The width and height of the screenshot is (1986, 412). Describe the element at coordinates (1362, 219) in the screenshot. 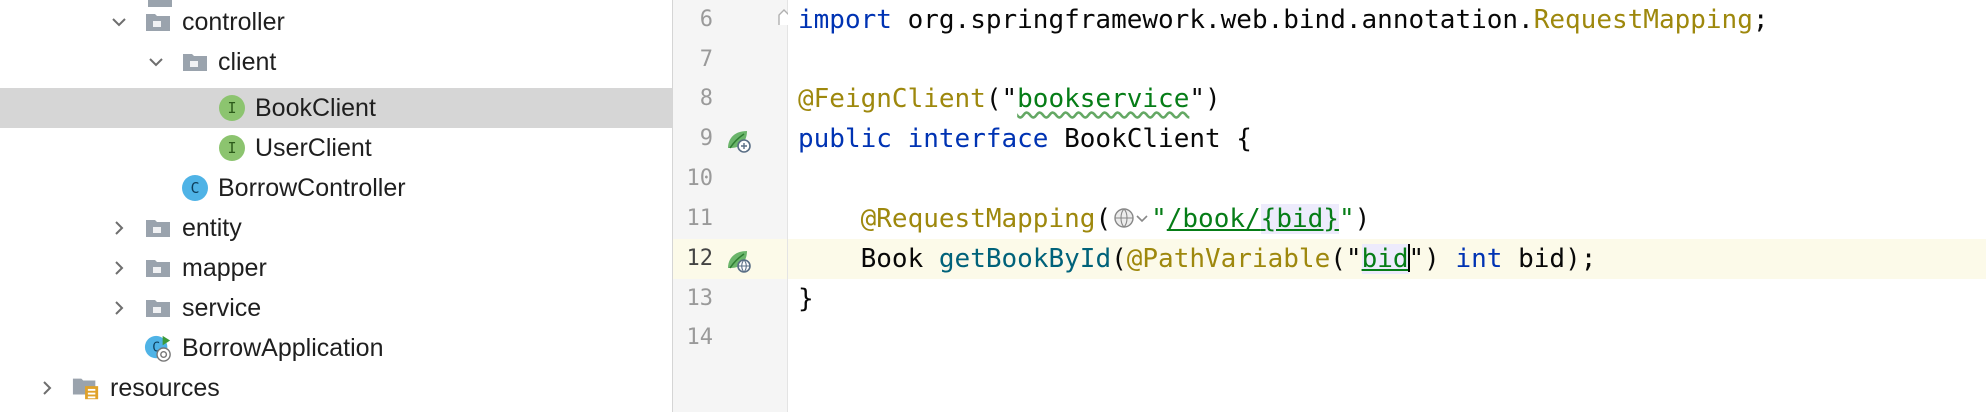

I see `punctuation: )` at that location.